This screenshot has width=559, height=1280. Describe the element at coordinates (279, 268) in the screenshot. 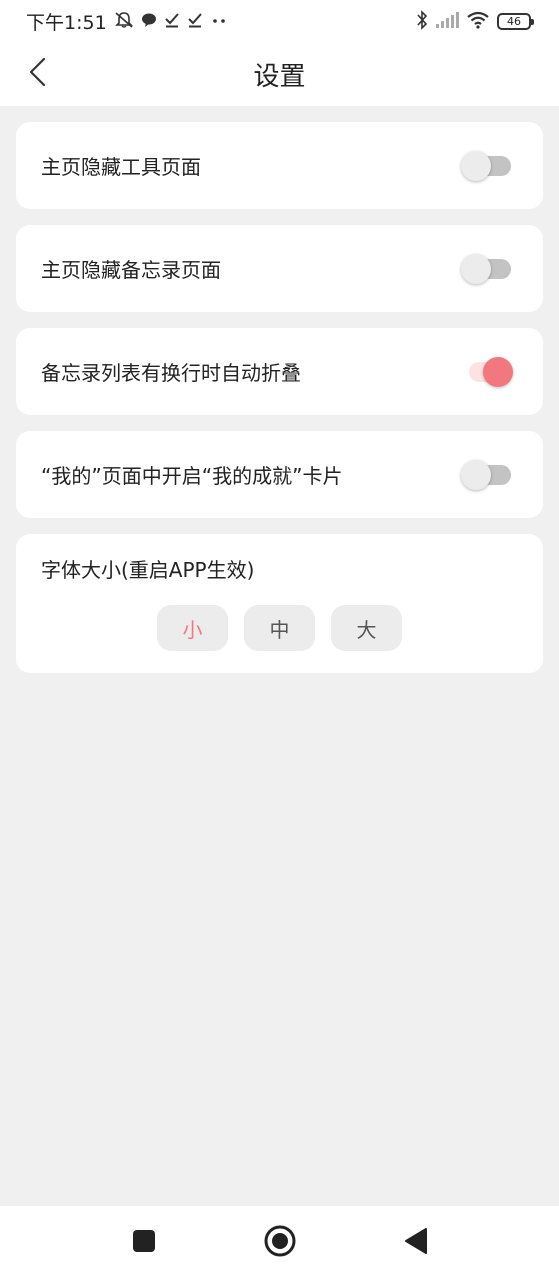

I see `setting-hide-memo-page: 主页隐藏备忘录页面` at that location.